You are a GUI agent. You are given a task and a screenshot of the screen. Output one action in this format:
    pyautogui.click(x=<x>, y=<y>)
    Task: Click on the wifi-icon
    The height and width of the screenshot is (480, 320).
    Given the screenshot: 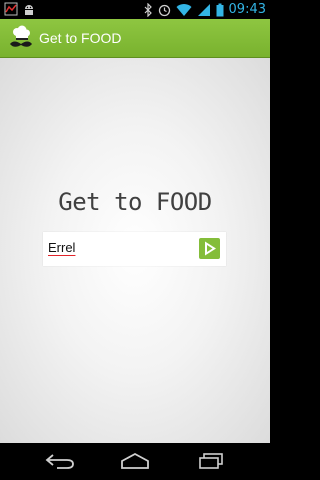 What is the action you would take?
    pyautogui.click(x=184, y=10)
    